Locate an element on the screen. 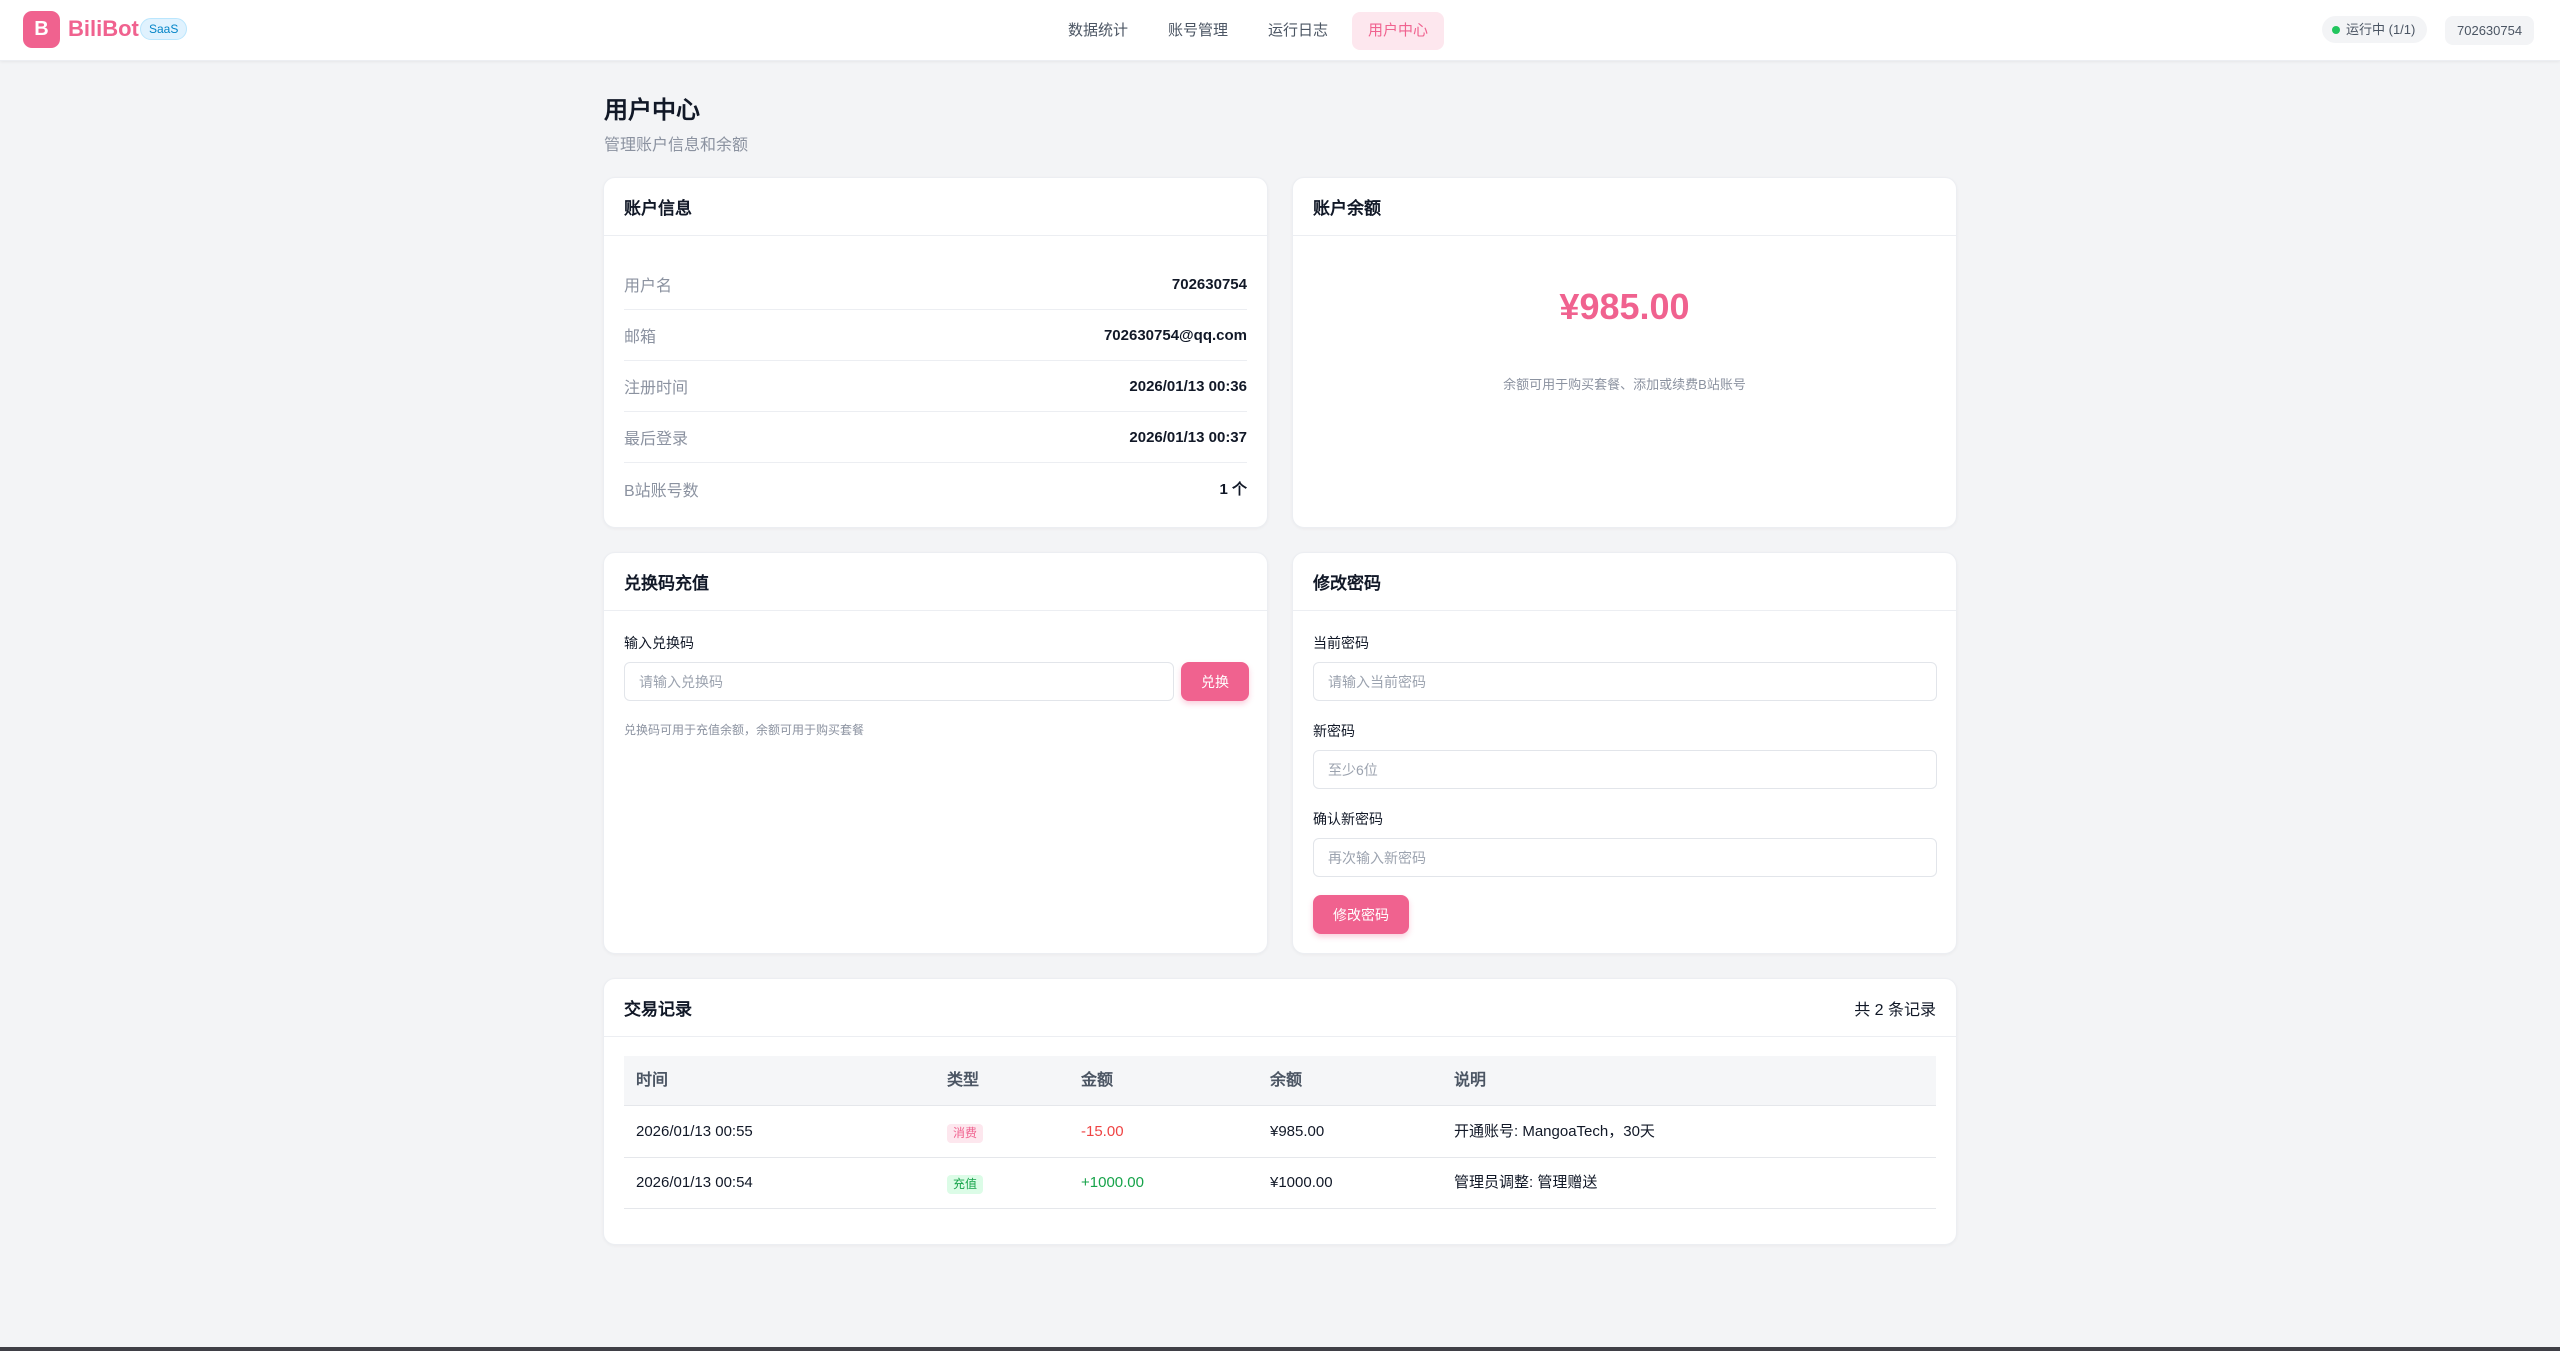  info-label: B站账号数 is located at coordinates (661, 491).